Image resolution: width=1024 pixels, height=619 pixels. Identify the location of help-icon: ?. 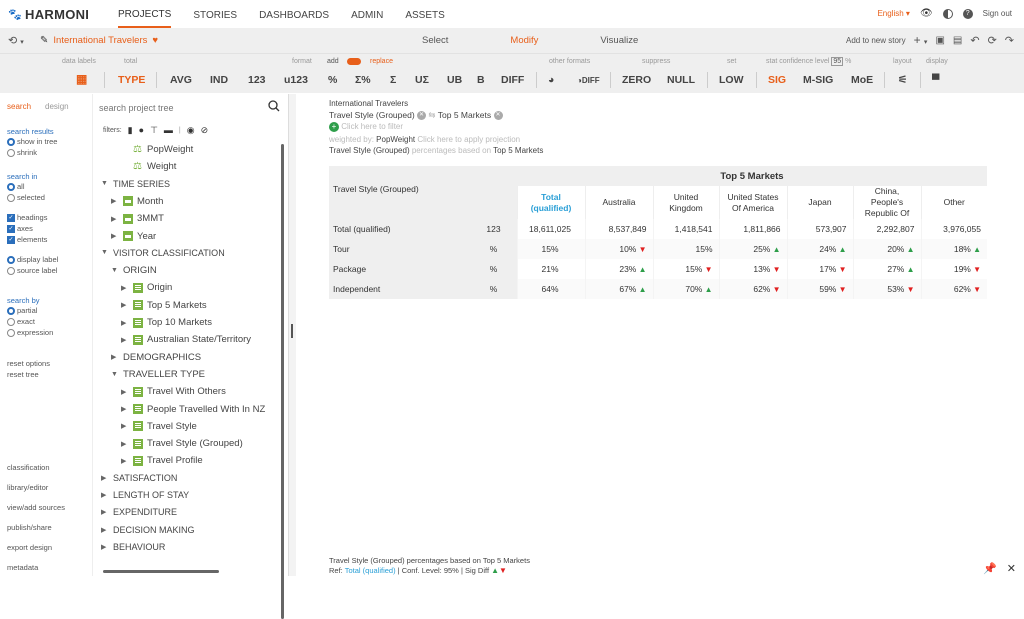
(967, 13).